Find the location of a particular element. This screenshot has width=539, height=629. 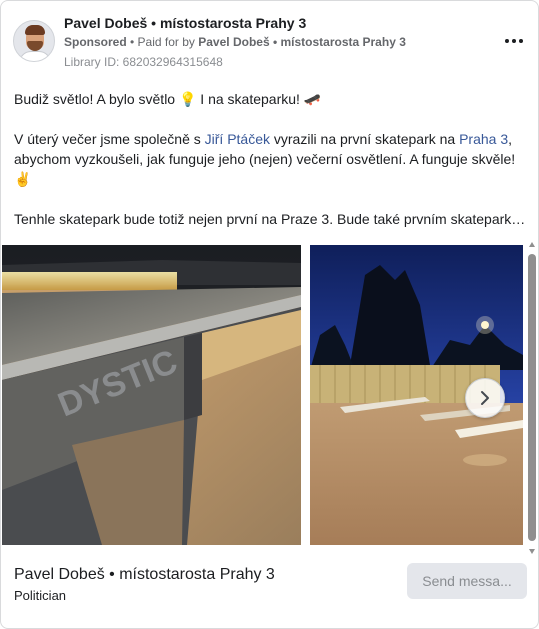

carousel-next-button is located at coordinates (485, 398).